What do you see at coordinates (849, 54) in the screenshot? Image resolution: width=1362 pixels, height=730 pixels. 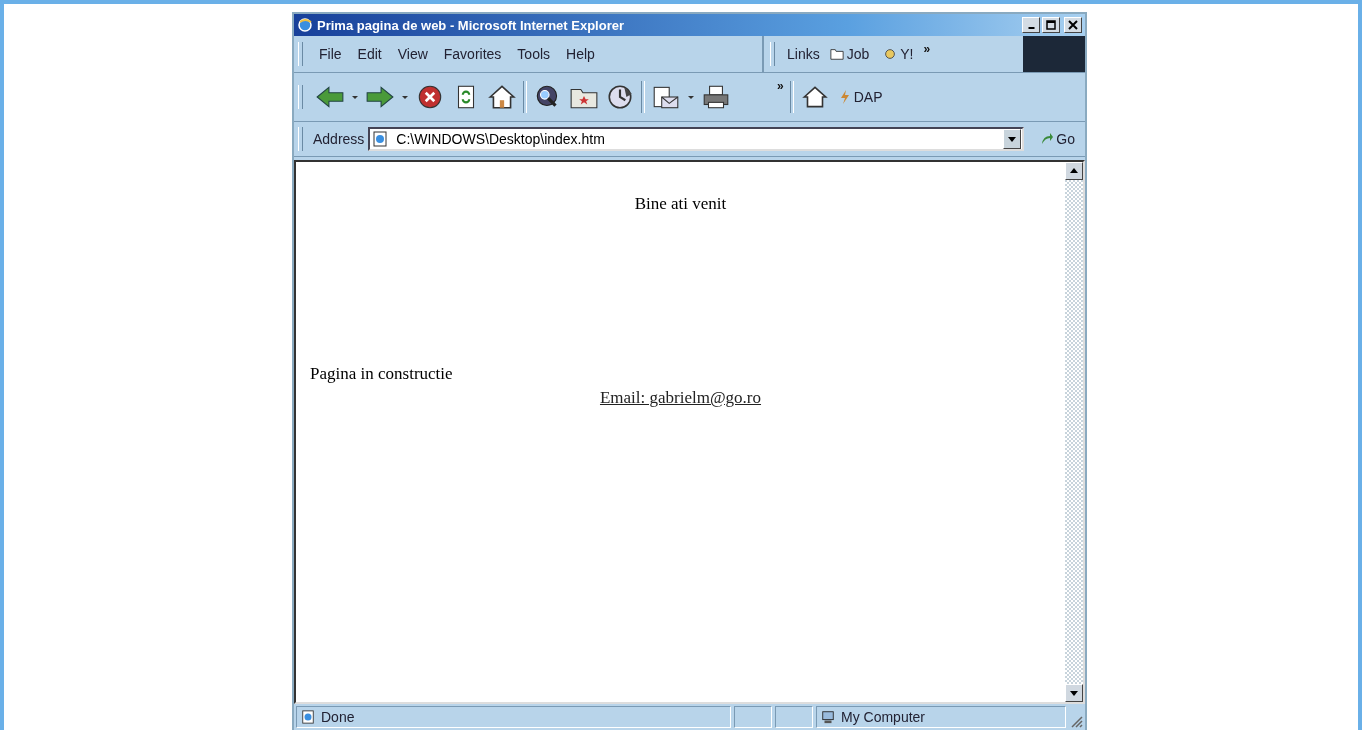 I see `link-button: Job` at bounding box center [849, 54].